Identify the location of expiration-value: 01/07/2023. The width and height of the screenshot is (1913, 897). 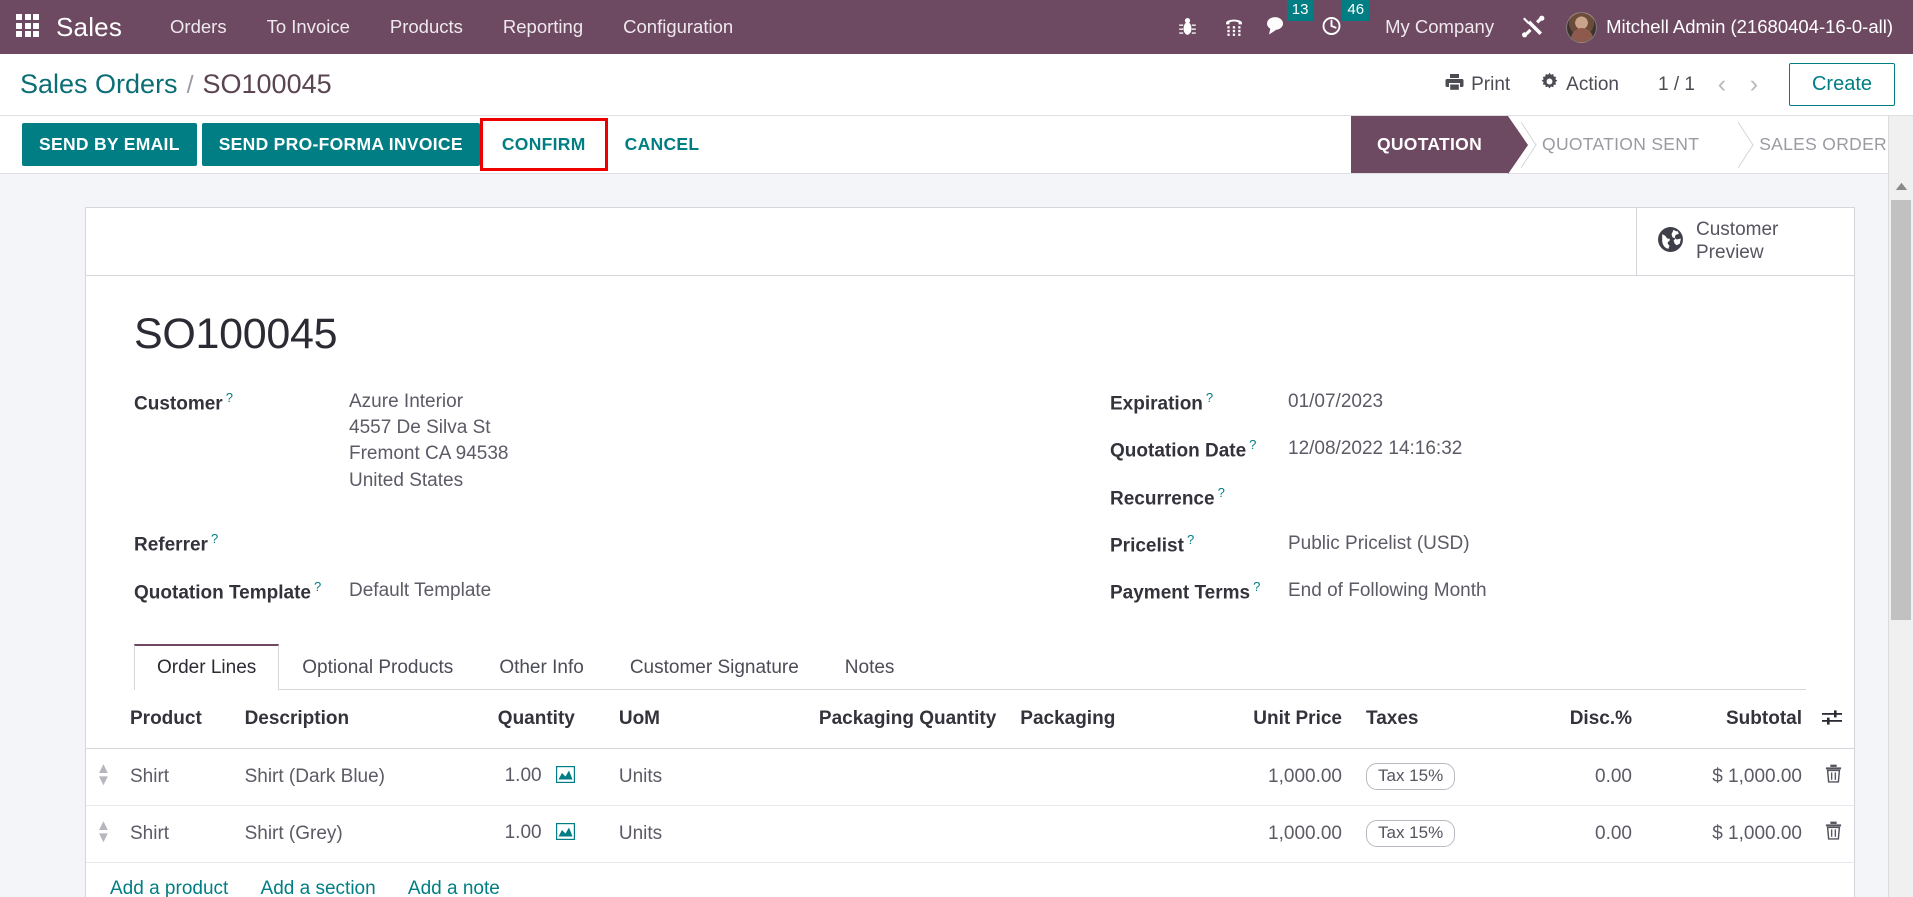
(1335, 402).